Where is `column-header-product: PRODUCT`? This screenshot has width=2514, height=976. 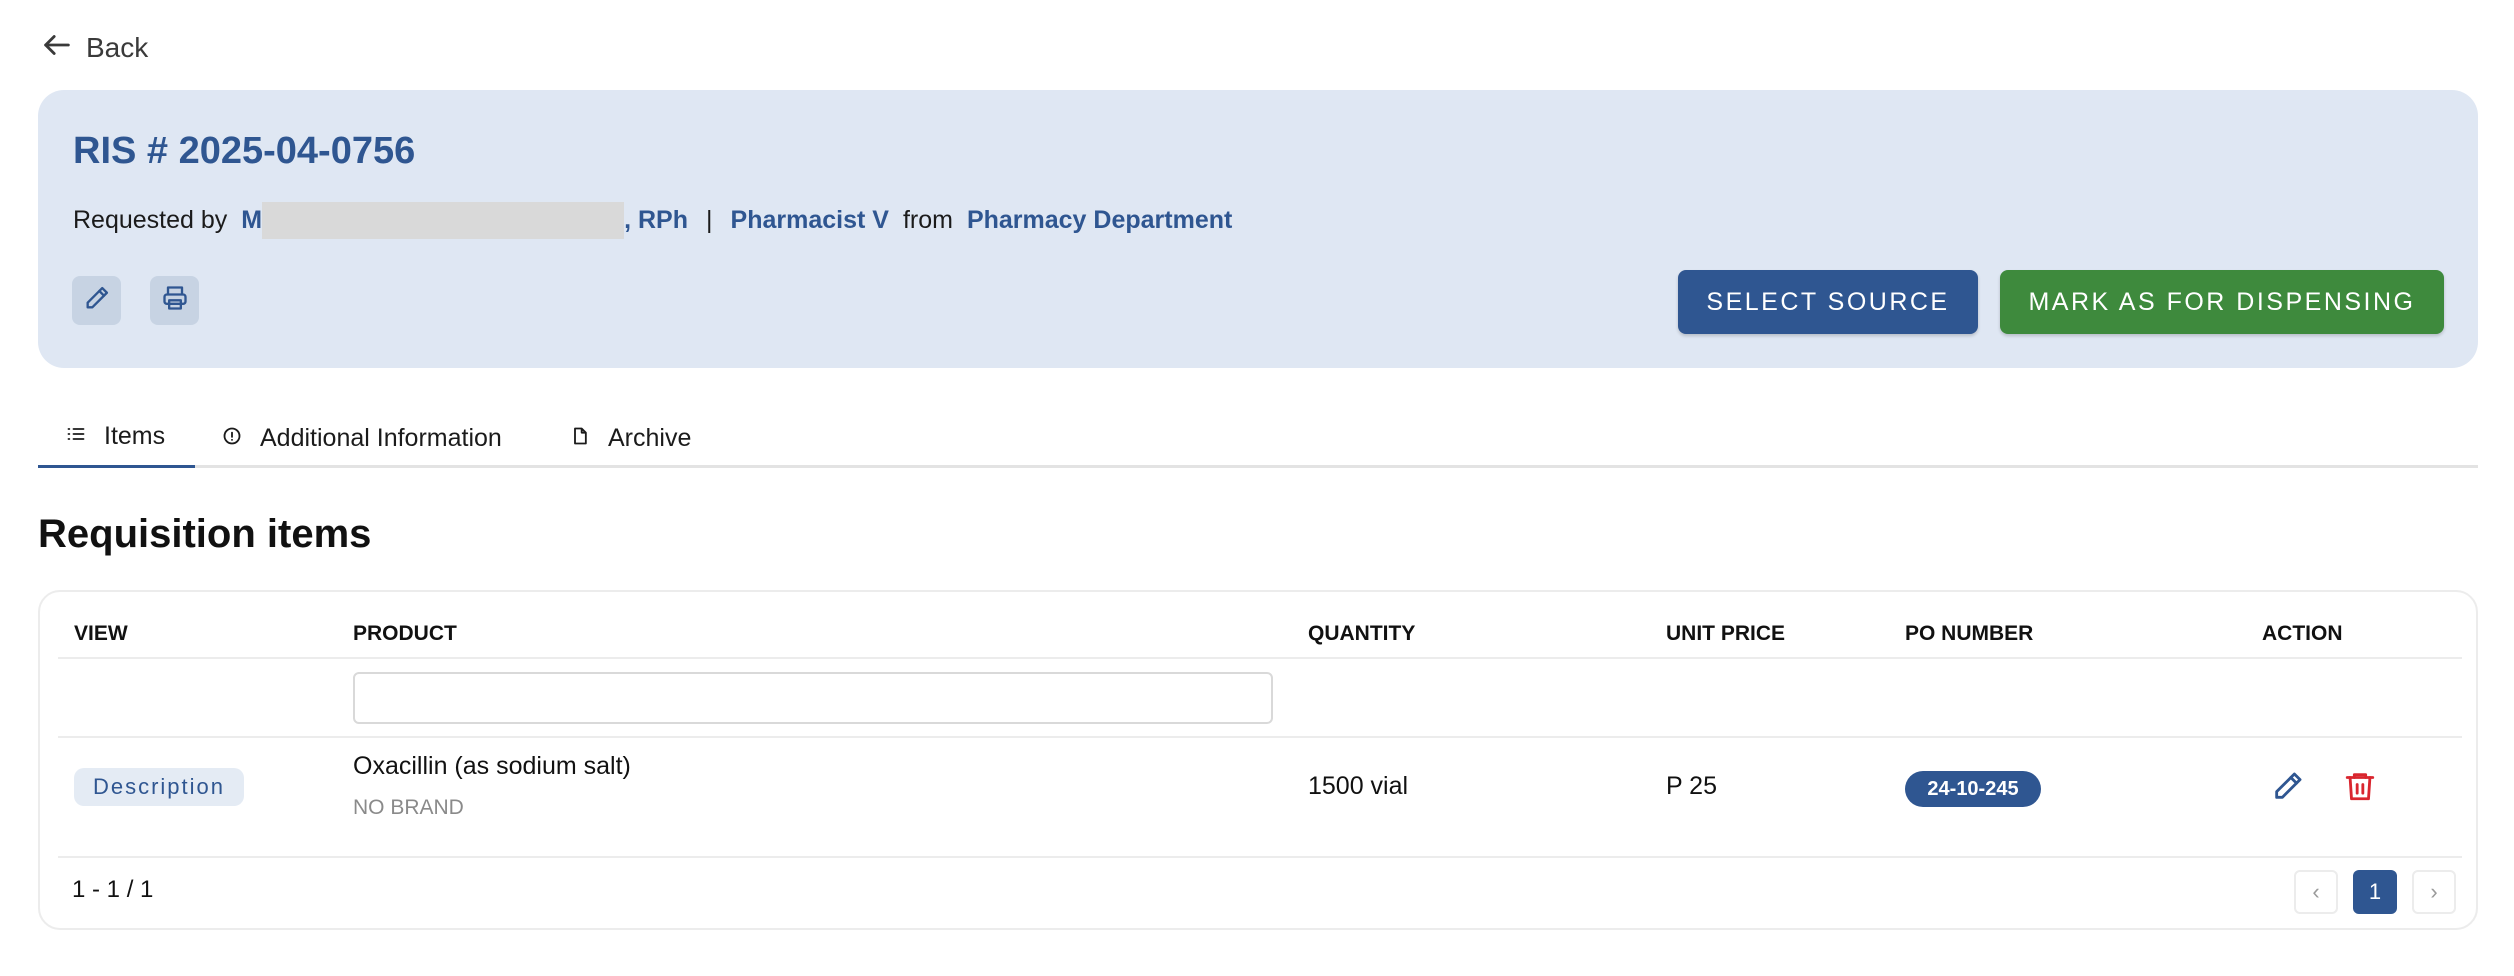
column-header-product: PRODUCT is located at coordinates (405, 633).